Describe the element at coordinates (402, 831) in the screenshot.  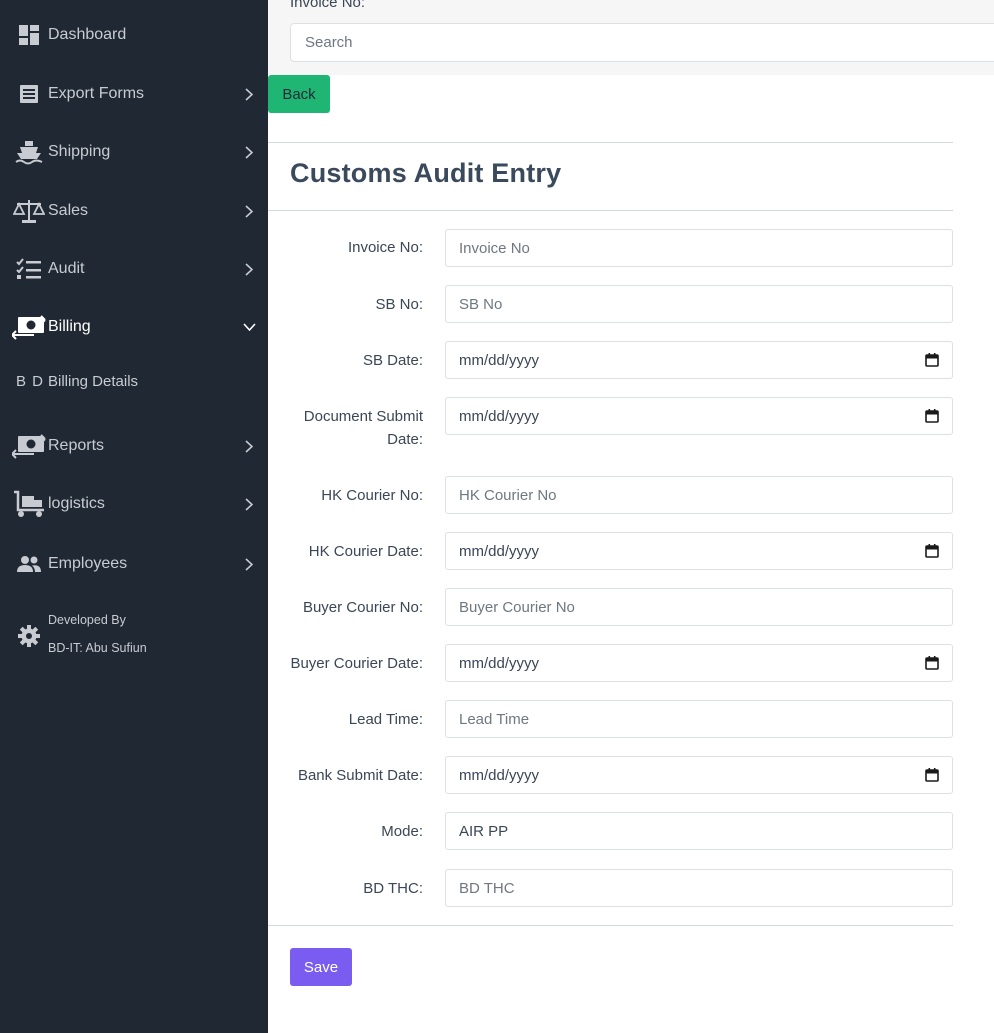
I see `mode-label: Mode:` at that location.